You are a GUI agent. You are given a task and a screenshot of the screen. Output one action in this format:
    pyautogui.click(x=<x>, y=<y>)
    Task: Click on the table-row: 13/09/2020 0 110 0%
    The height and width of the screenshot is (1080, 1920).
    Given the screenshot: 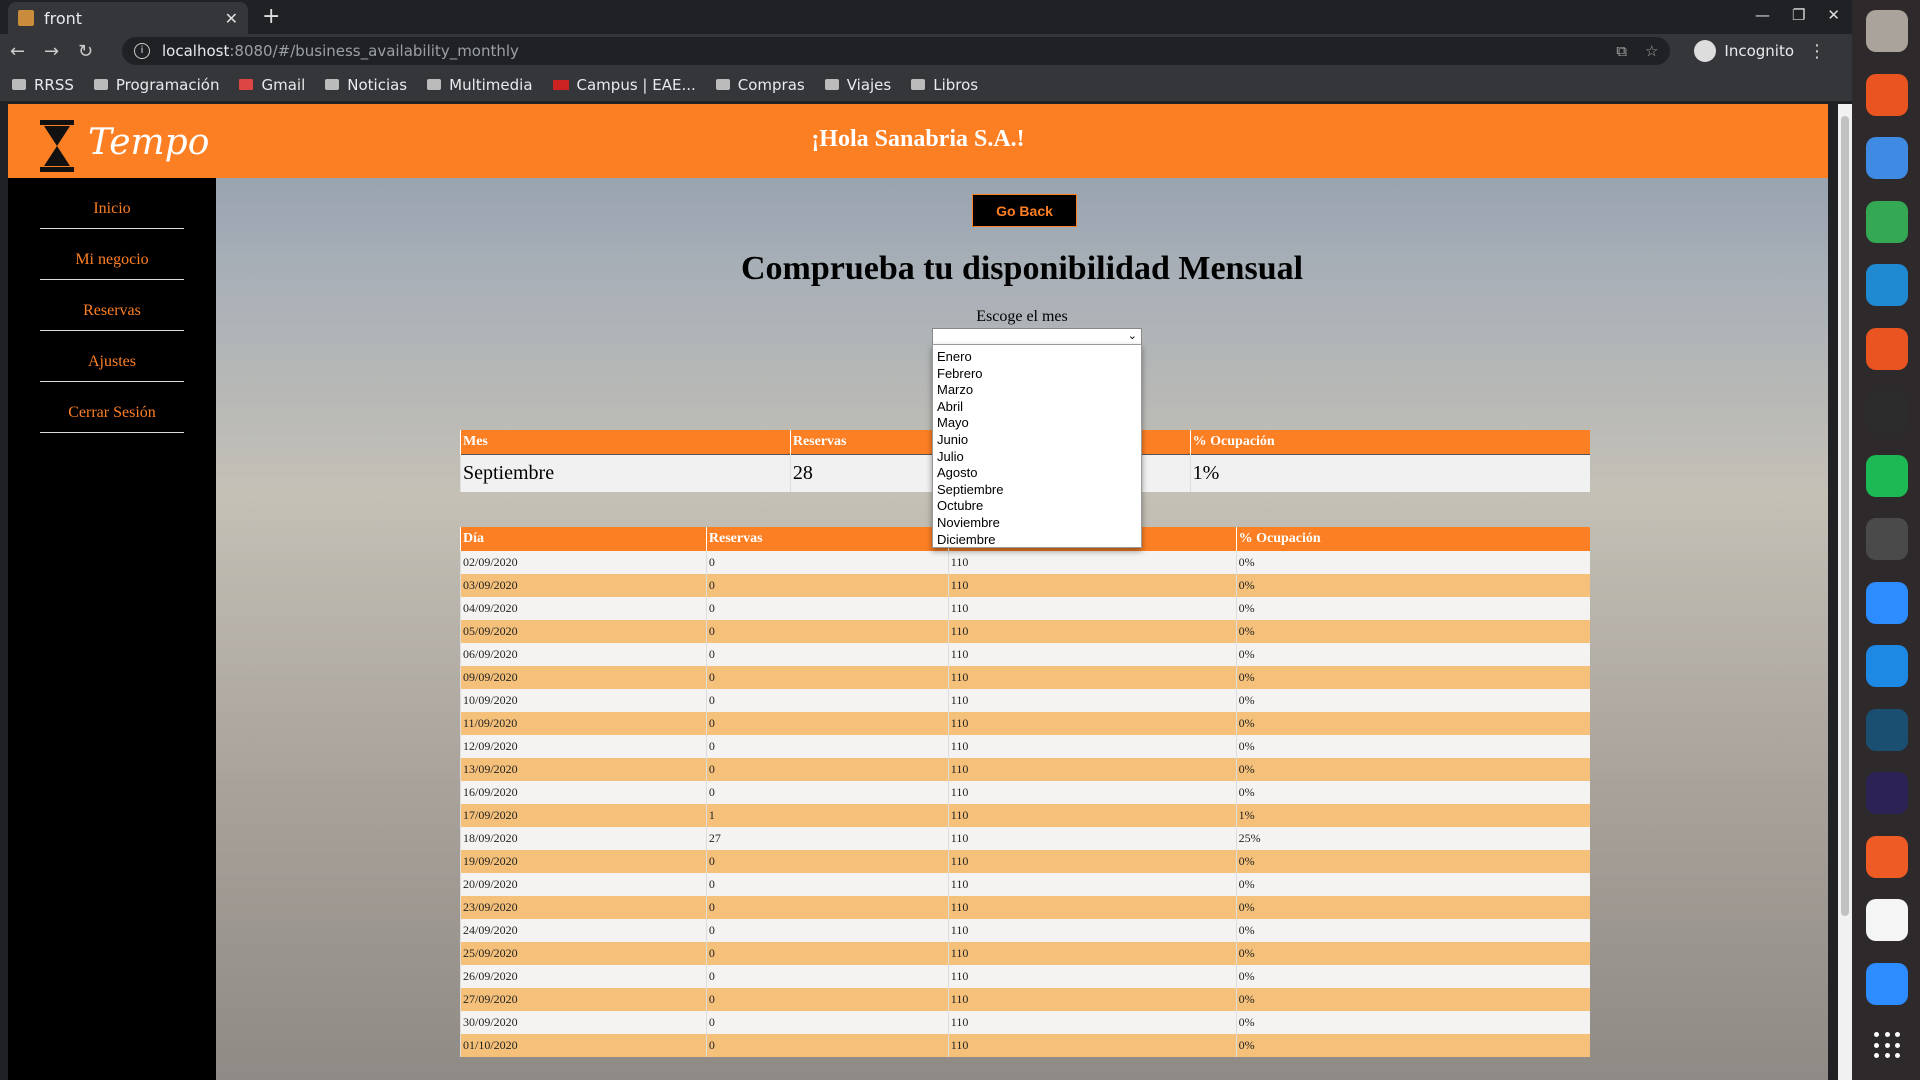 What is the action you would take?
    pyautogui.click(x=1025, y=769)
    